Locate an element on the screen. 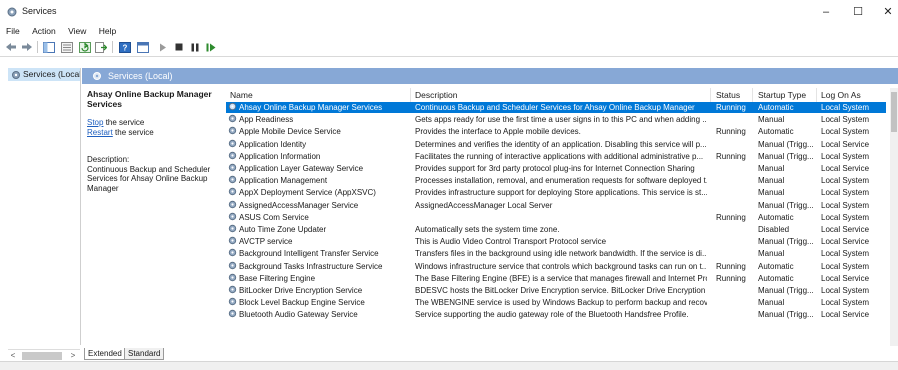 The height and width of the screenshot is (370, 898). cell-text: Application Management is located at coordinates (283, 181).